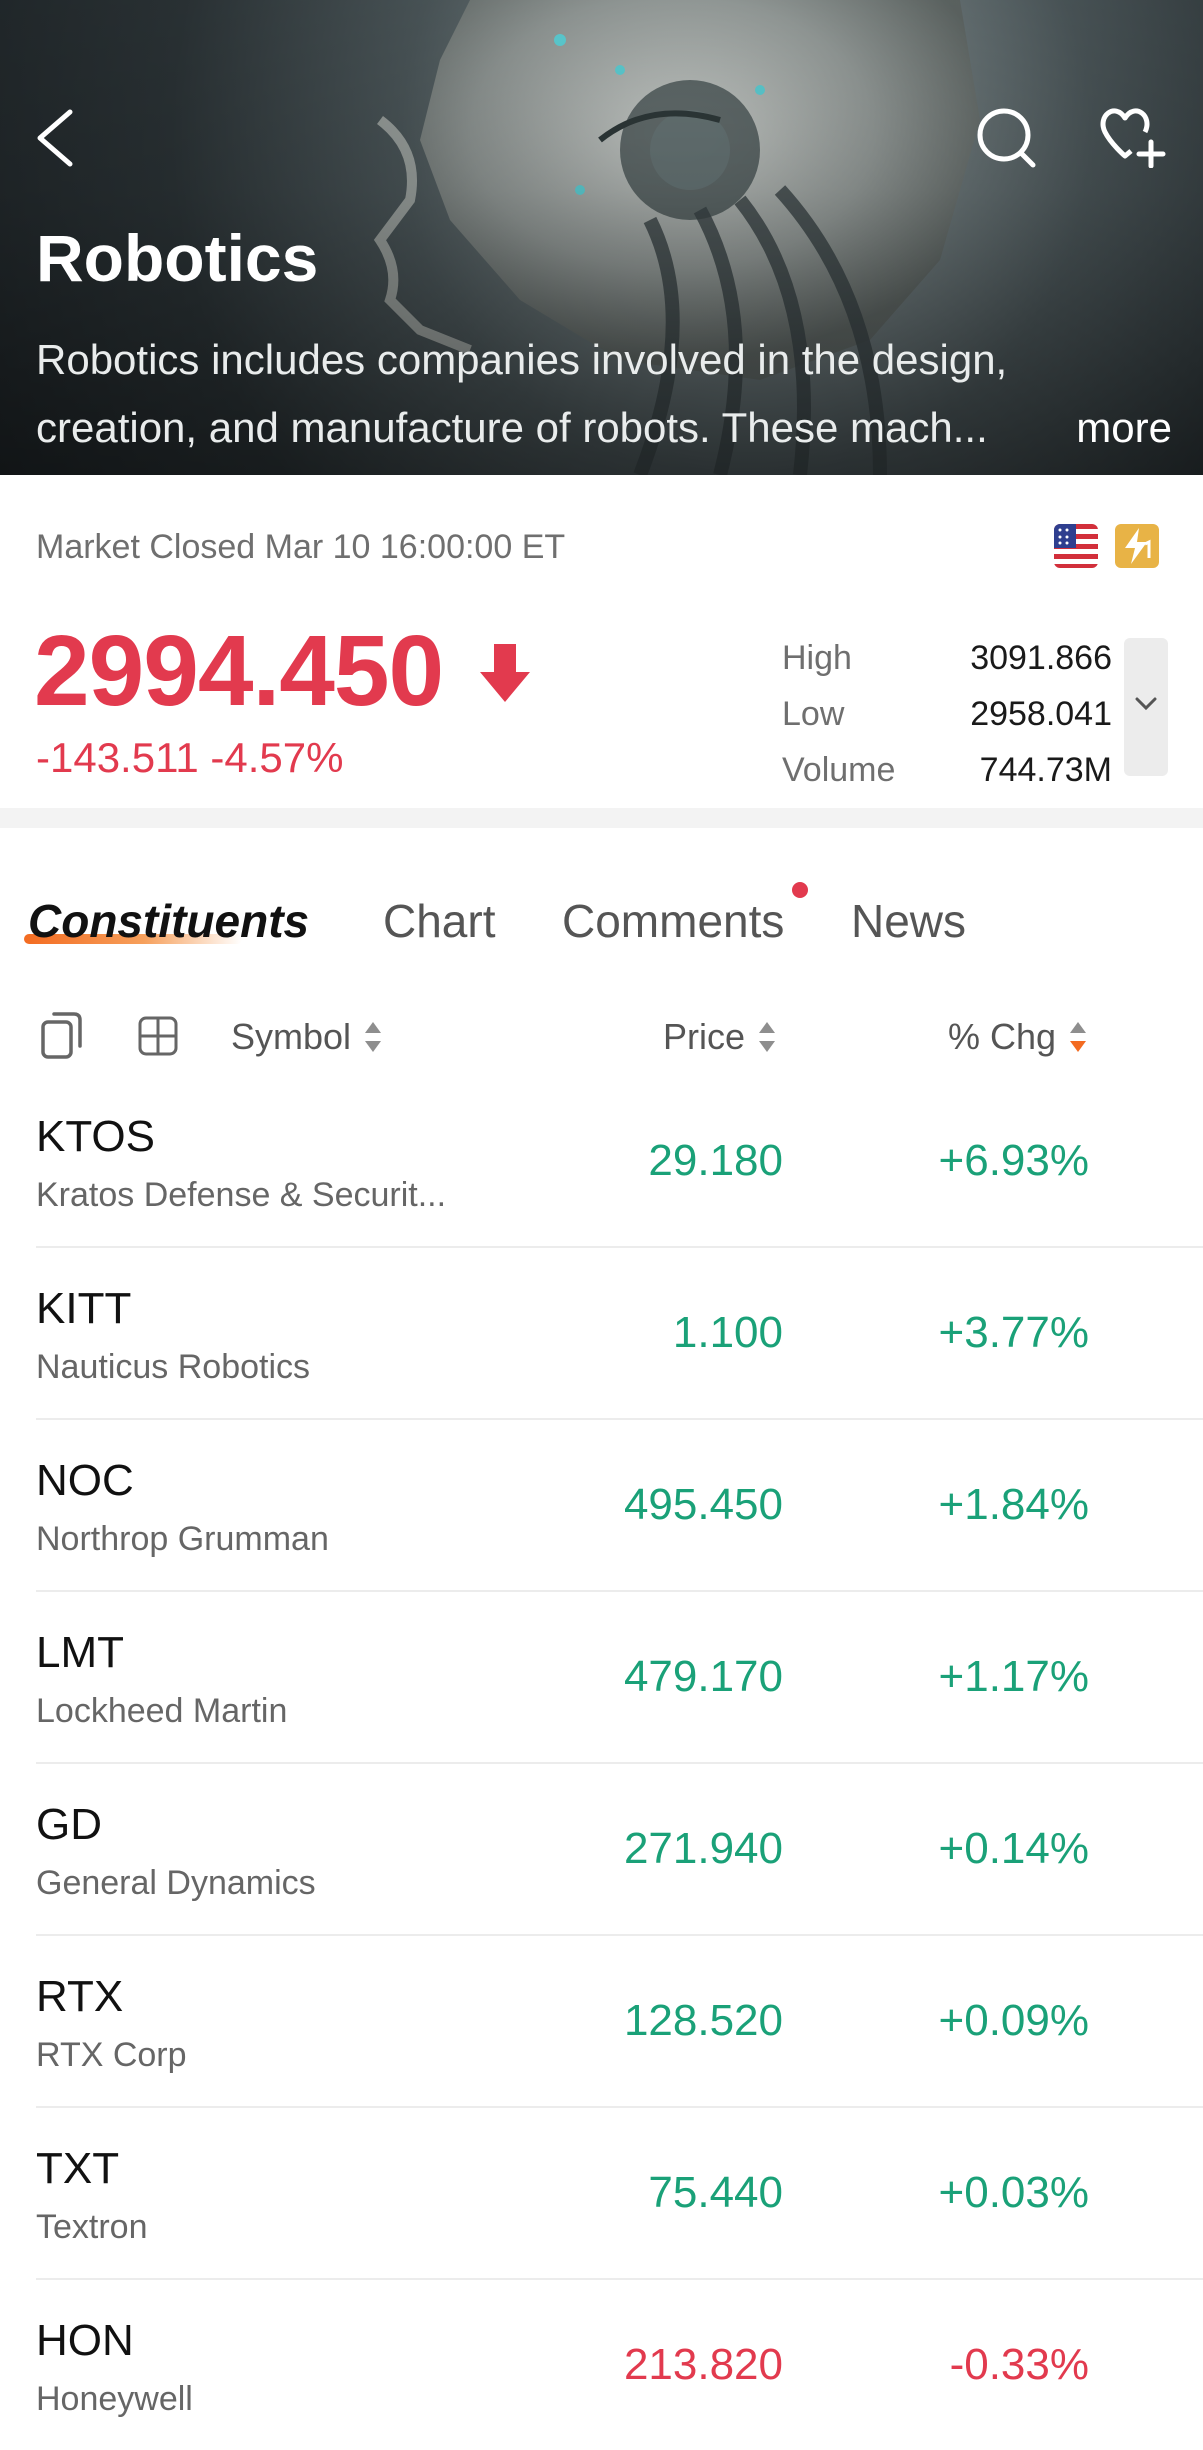 The image size is (1203, 2450). I want to click on row-company-name: Lockheed Martin, so click(162, 1711).